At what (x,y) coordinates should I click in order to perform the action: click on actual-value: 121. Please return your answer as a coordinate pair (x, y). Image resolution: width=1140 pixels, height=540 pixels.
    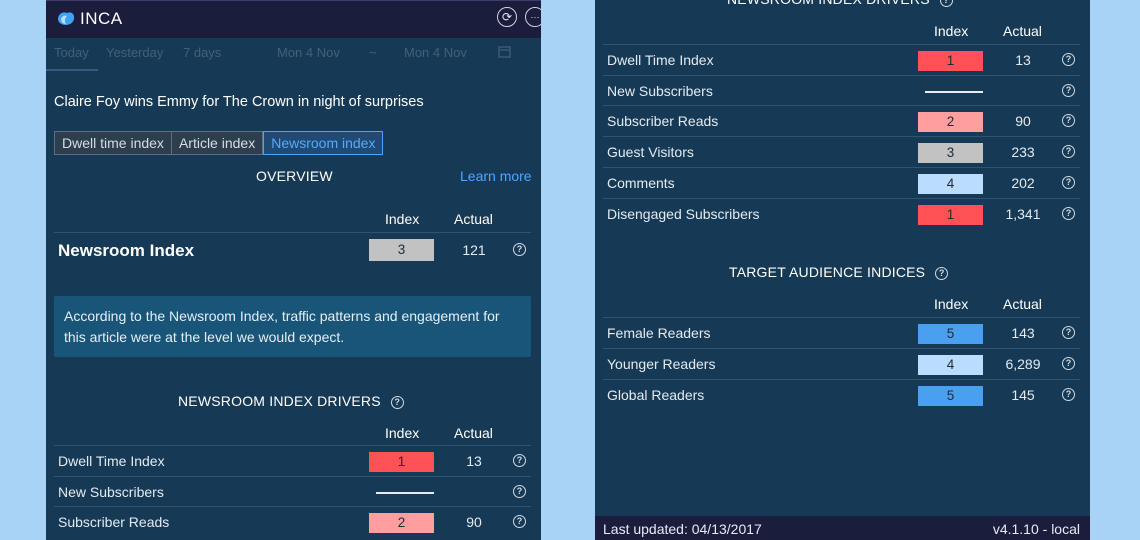
    Looking at the image, I should click on (474, 250).